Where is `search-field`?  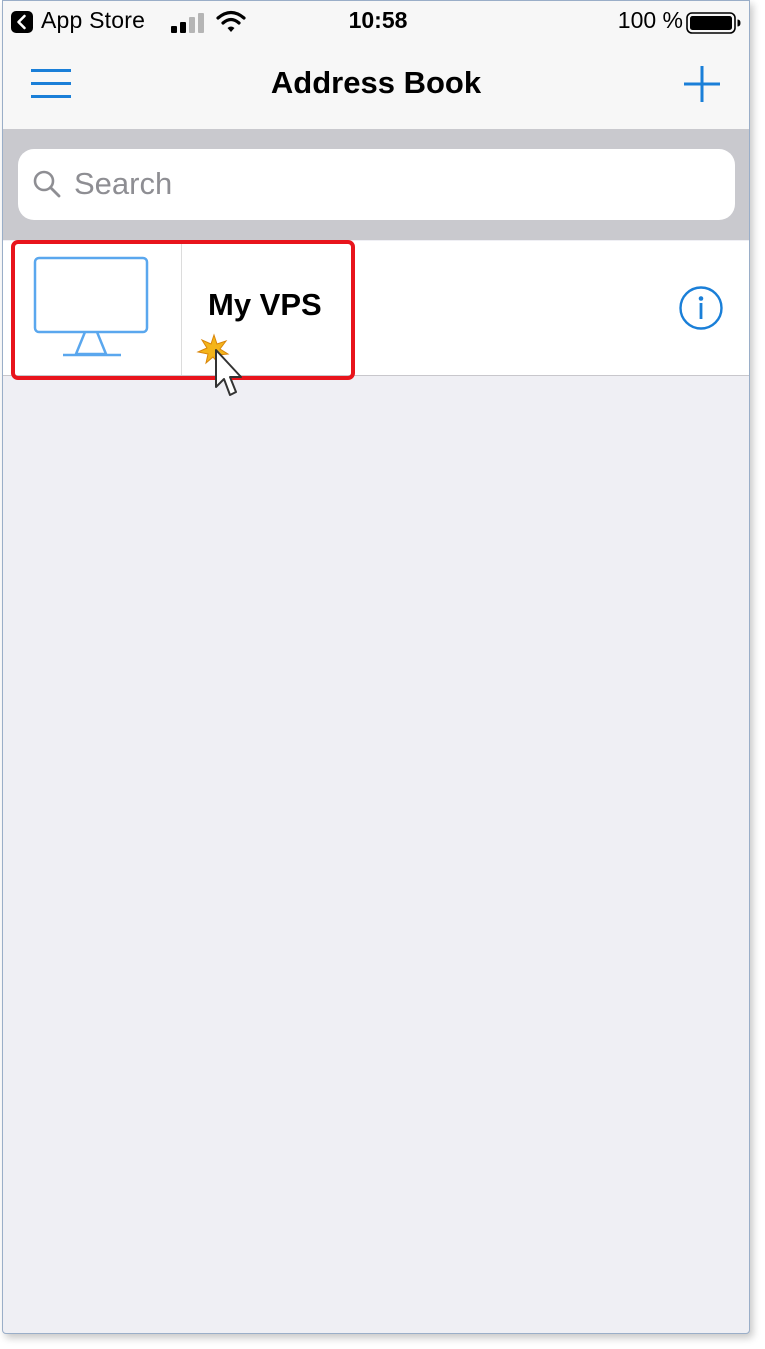
search-field is located at coordinates (376, 184).